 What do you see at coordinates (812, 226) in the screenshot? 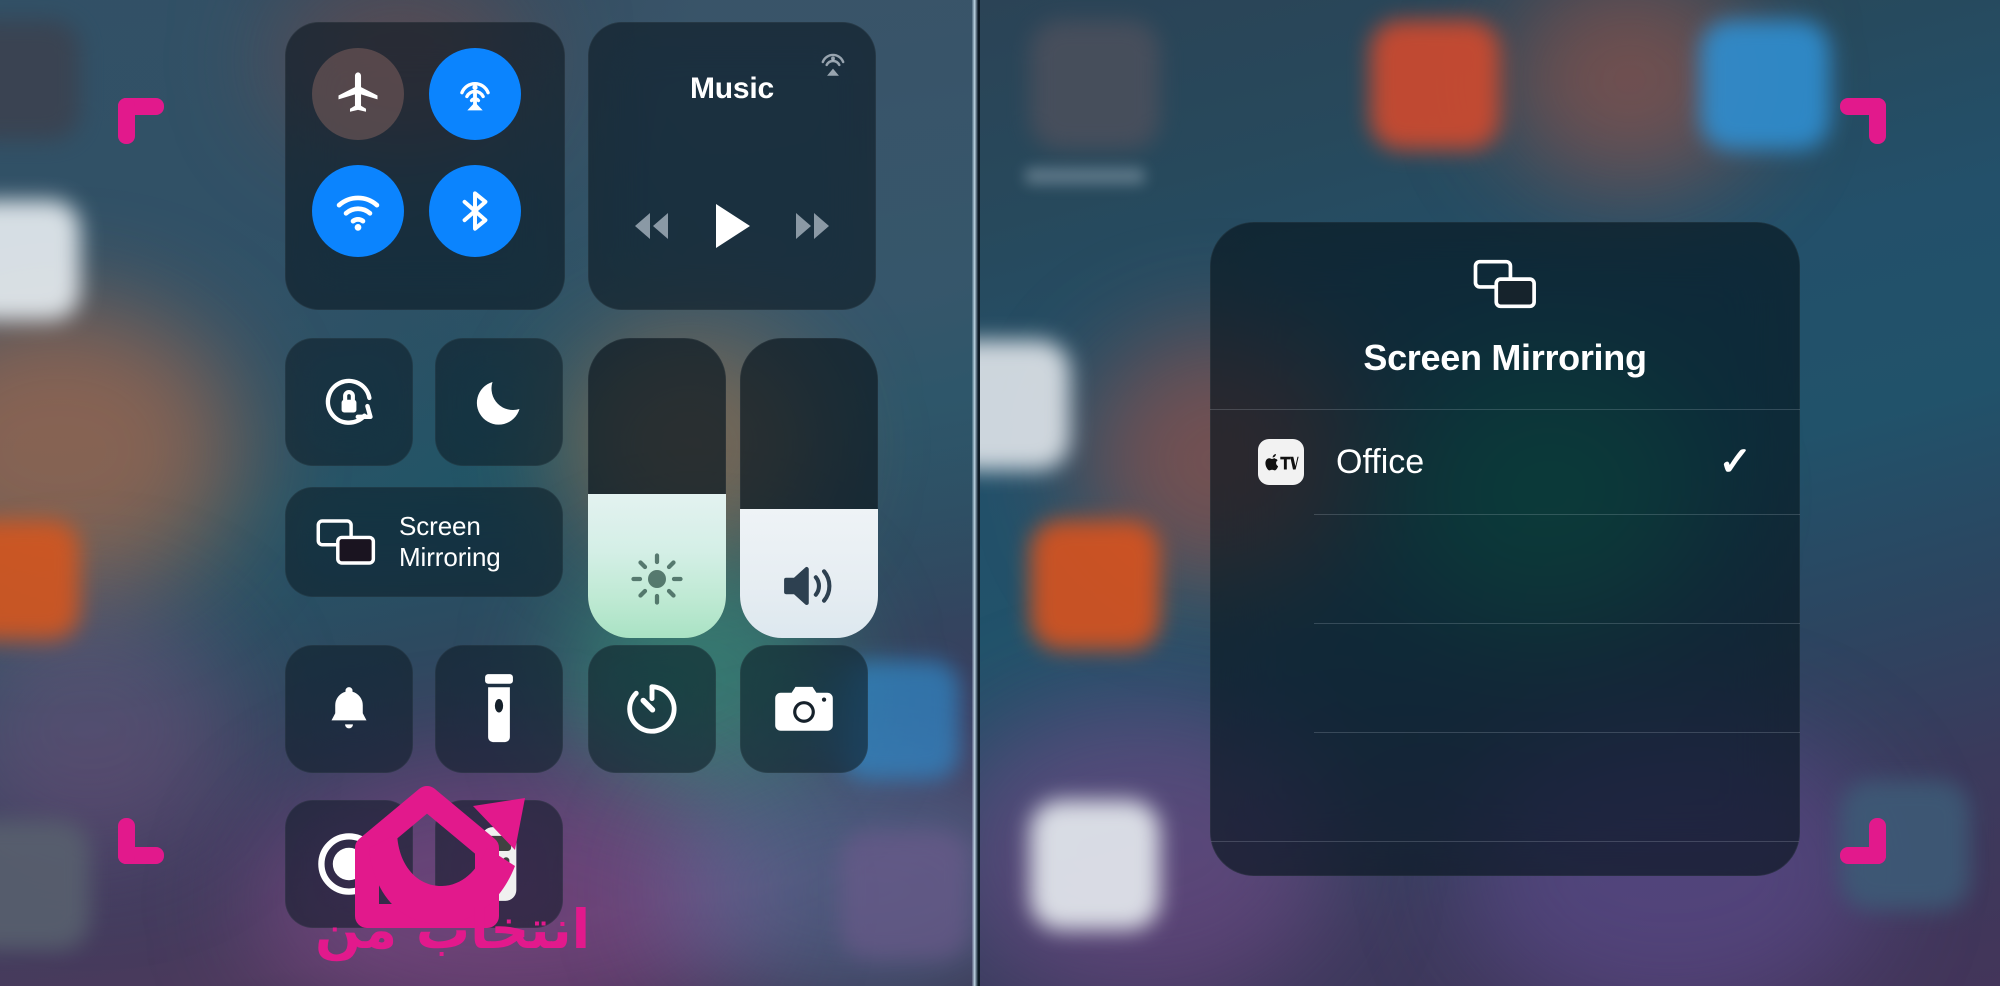
I see `forward-button` at bounding box center [812, 226].